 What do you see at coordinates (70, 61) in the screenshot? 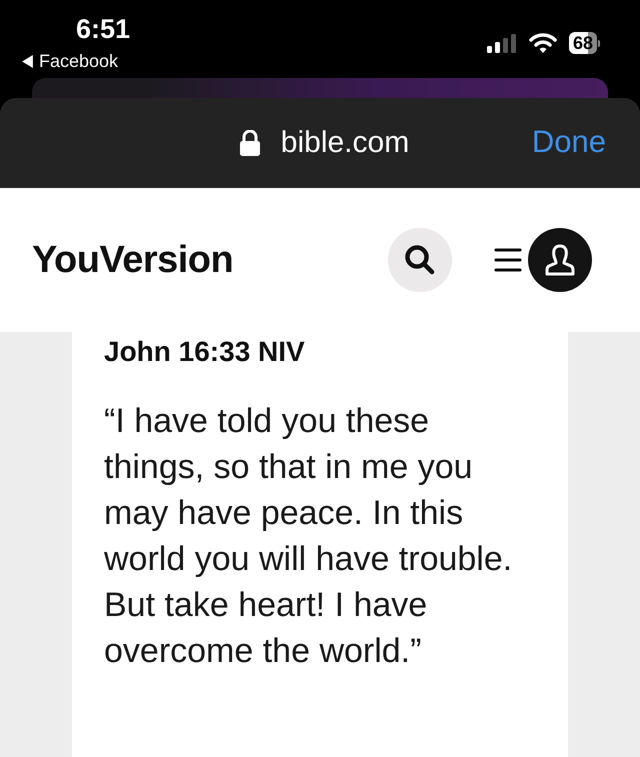
I see `back-to-app-link: Facebook` at bounding box center [70, 61].